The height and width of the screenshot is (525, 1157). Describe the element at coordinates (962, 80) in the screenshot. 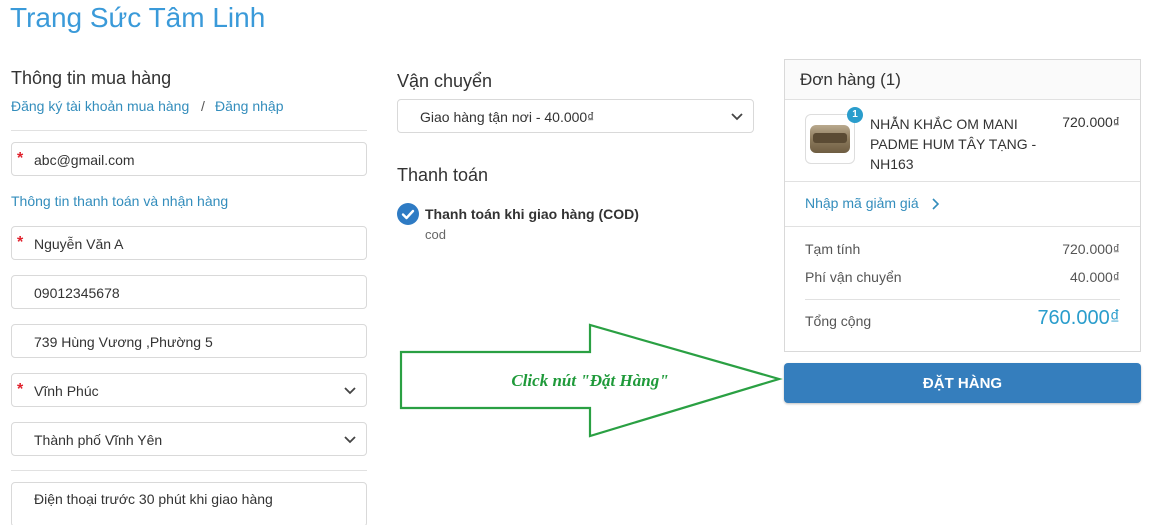

I see `order-summary-header: Đơn hàng (1)` at that location.